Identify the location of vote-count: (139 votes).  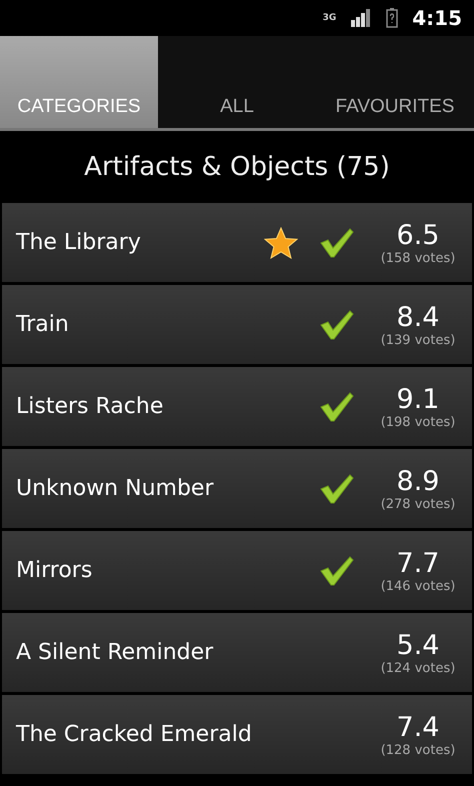
(418, 340).